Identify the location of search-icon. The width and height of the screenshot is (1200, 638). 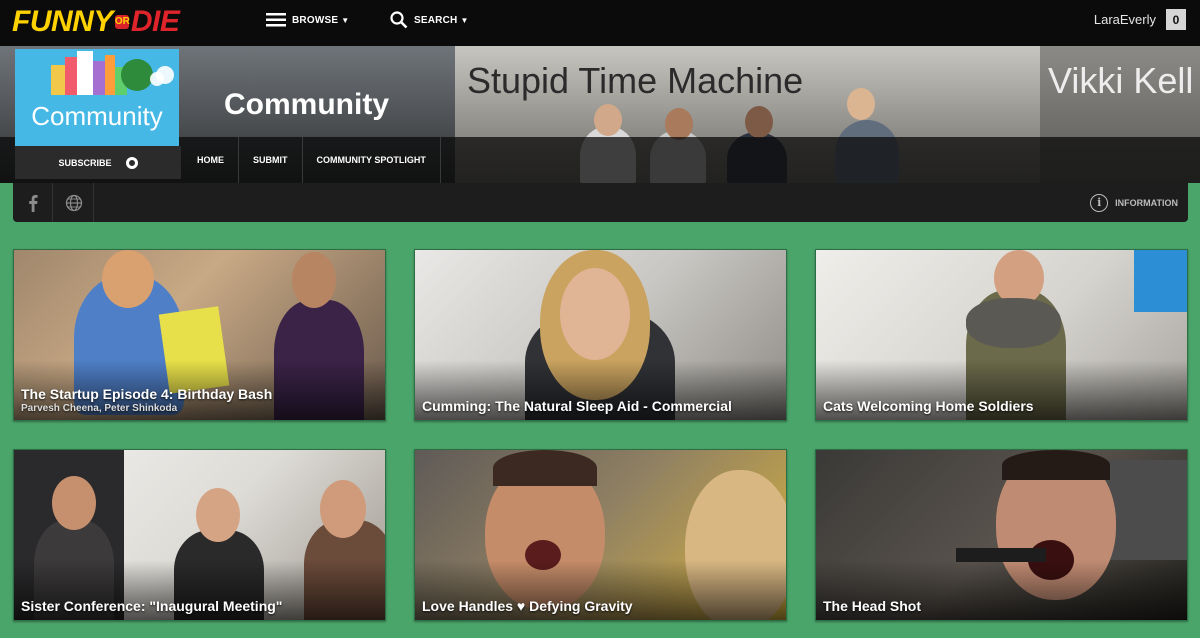
(399, 20).